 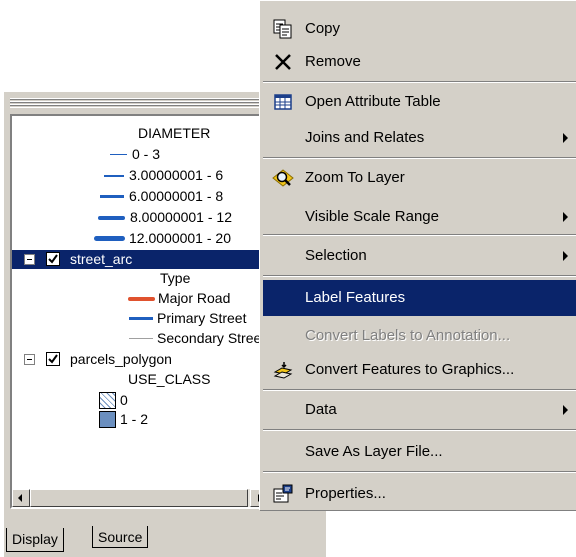 What do you see at coordinates (174, 133) in the screenshot?
I see `diameter-heading: DIAMETER` at bounding box center [174, 133].